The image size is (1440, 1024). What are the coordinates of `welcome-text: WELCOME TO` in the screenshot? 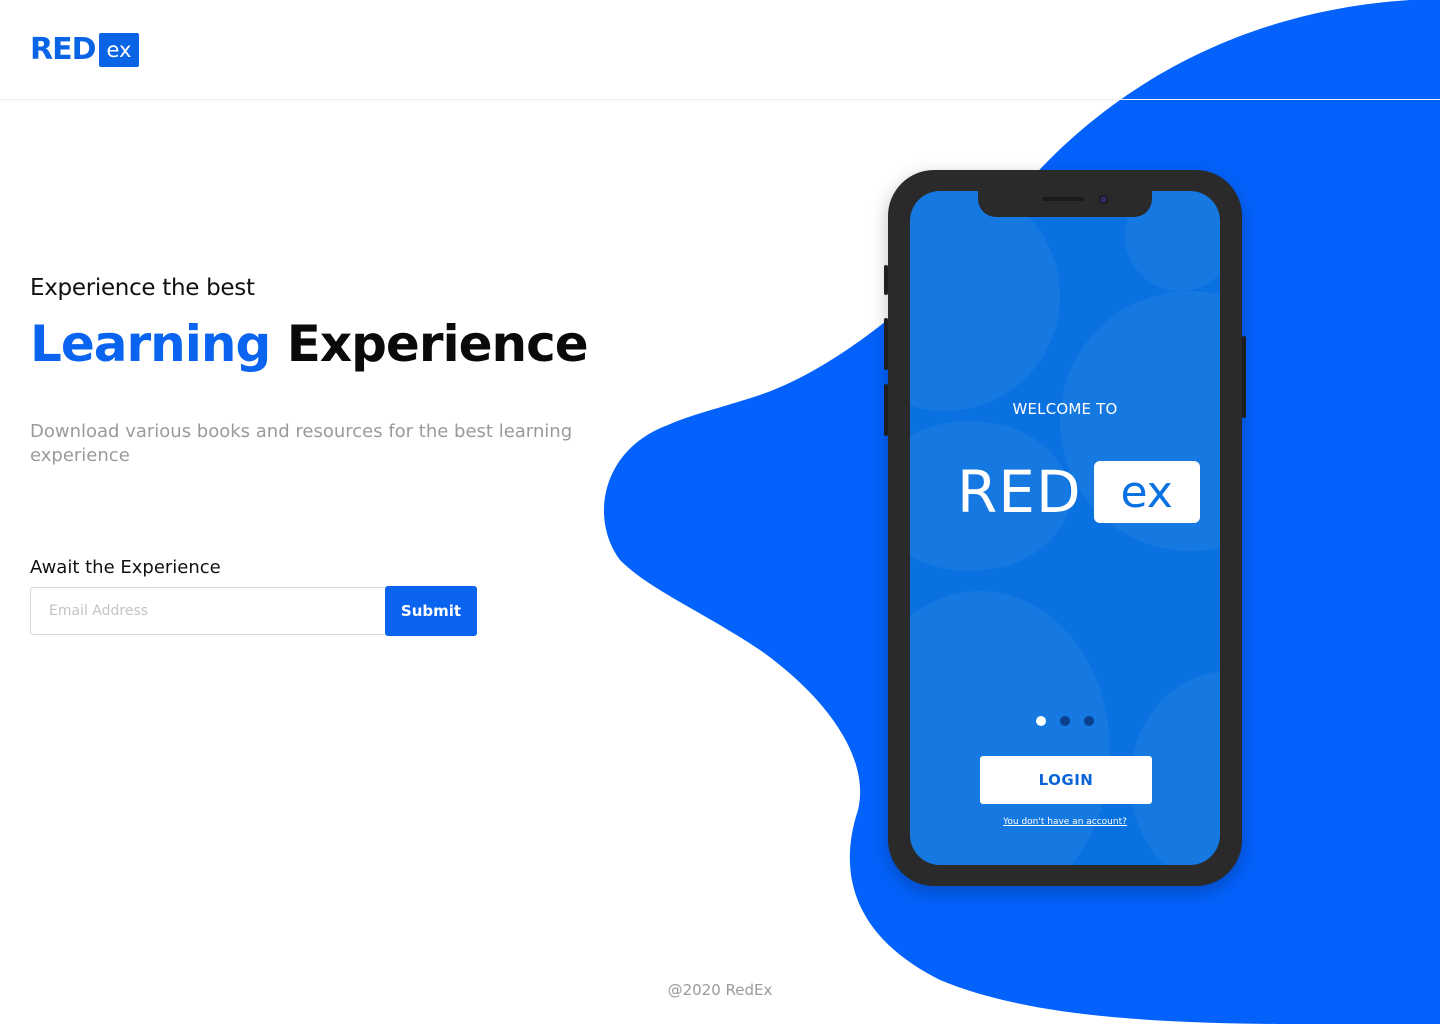 It's located at (1065, 409).